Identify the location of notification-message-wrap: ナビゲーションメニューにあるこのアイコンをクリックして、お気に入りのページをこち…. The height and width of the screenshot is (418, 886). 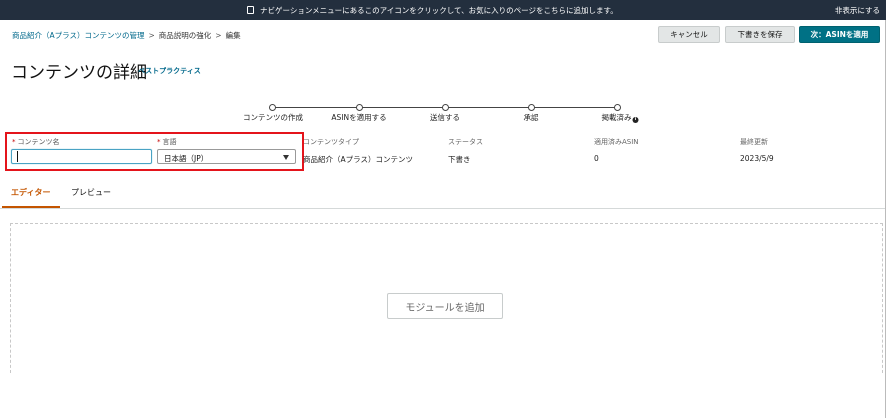
(432, 10).